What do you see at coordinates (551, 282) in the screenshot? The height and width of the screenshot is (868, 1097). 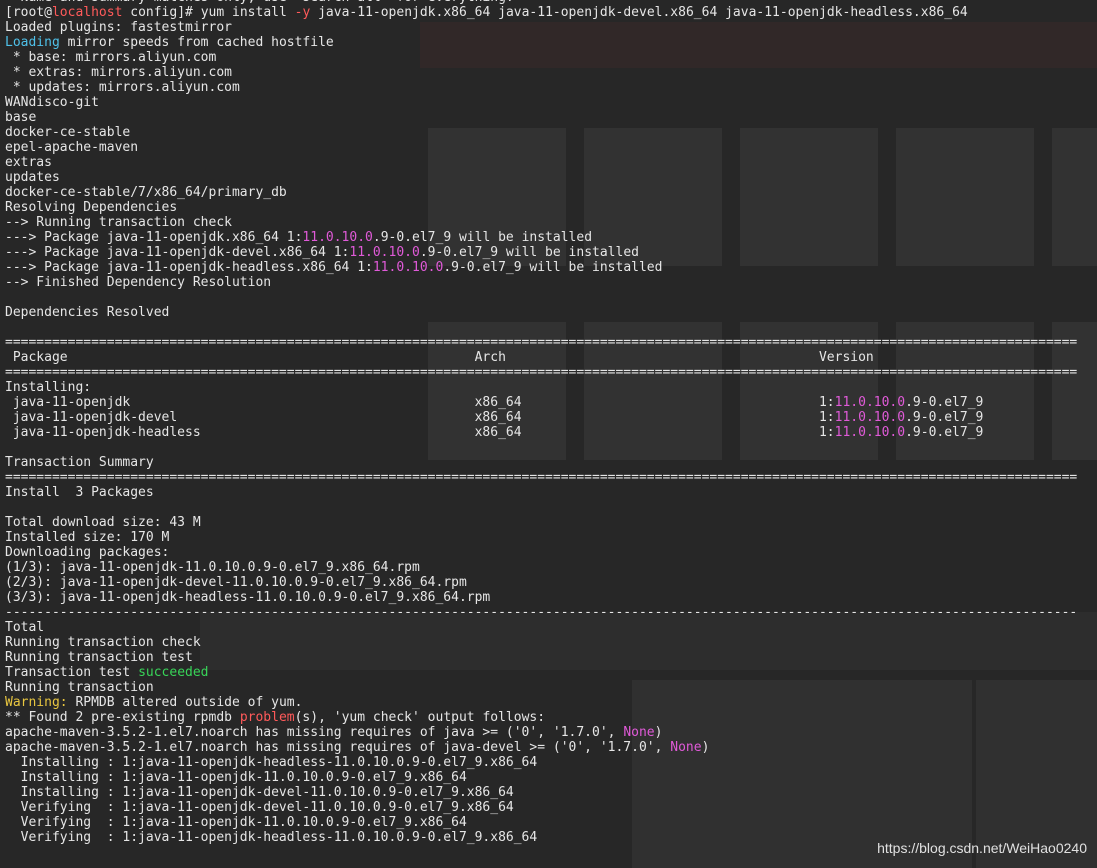 I see `terminal-line: --> Finished Dependency Resolution` at bounding box center [551, 282].